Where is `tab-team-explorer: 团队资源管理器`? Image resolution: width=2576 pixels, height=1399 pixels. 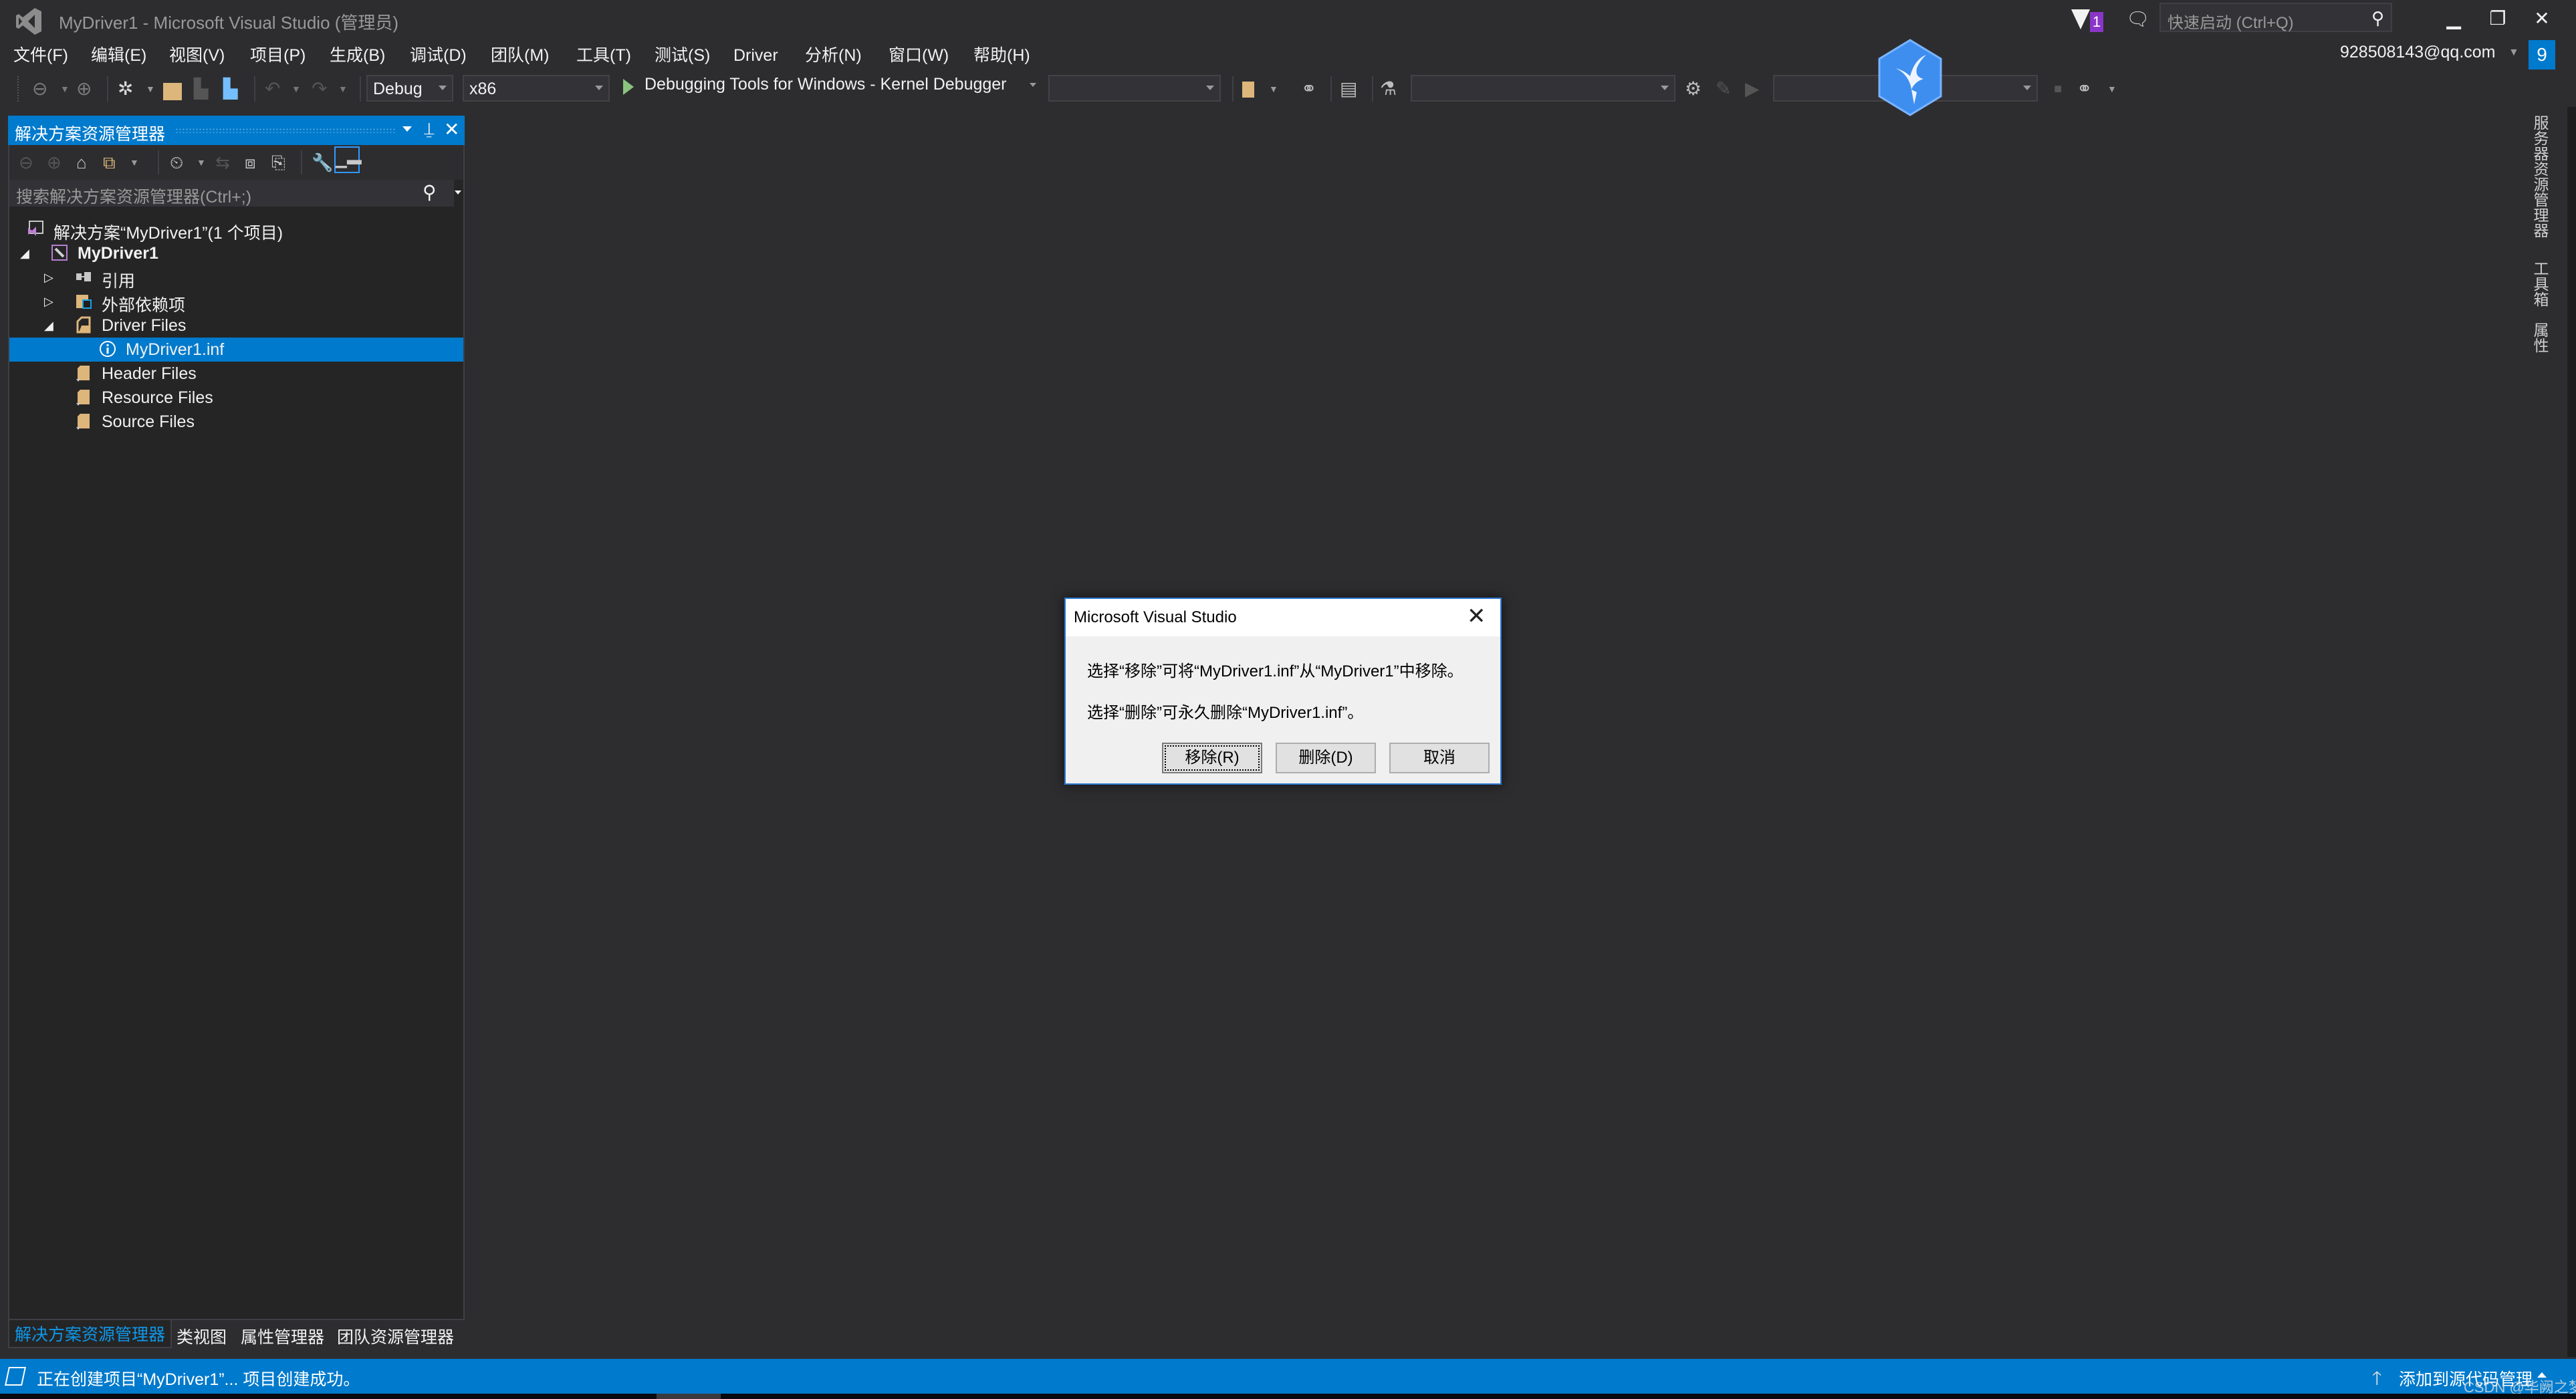
tab-team-explorer: 团队资源管理器 is located at coordinates (395, 1336).